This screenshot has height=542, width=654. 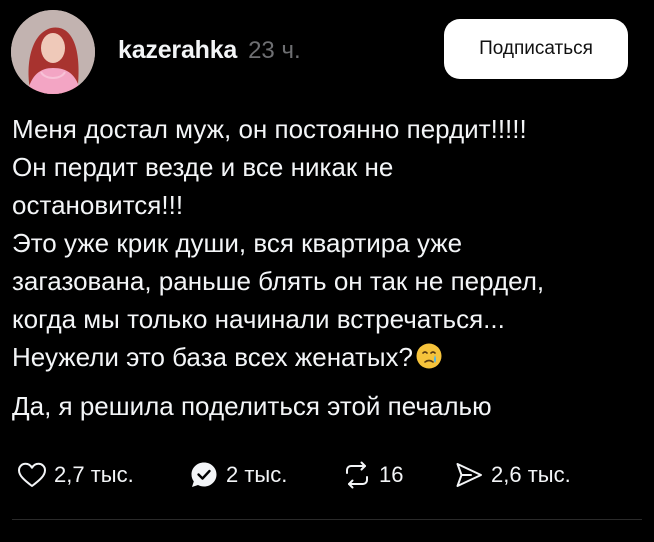 What do you see at coordinates (257, 474) in the screenshot?
I see `reply-count: 2 тыс.` at bounding box center [257, 474].